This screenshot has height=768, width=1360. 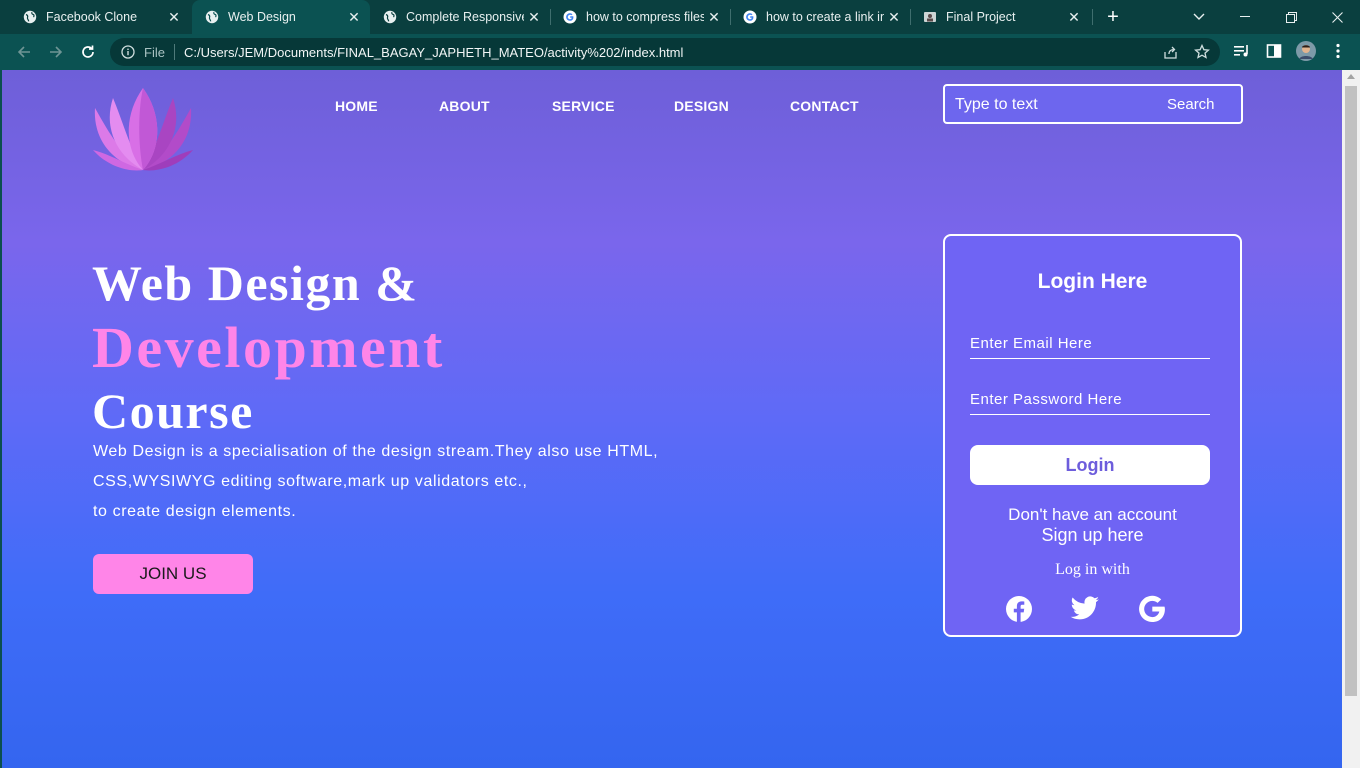 I want to click on reload-icon, so click(x=88, y=51).